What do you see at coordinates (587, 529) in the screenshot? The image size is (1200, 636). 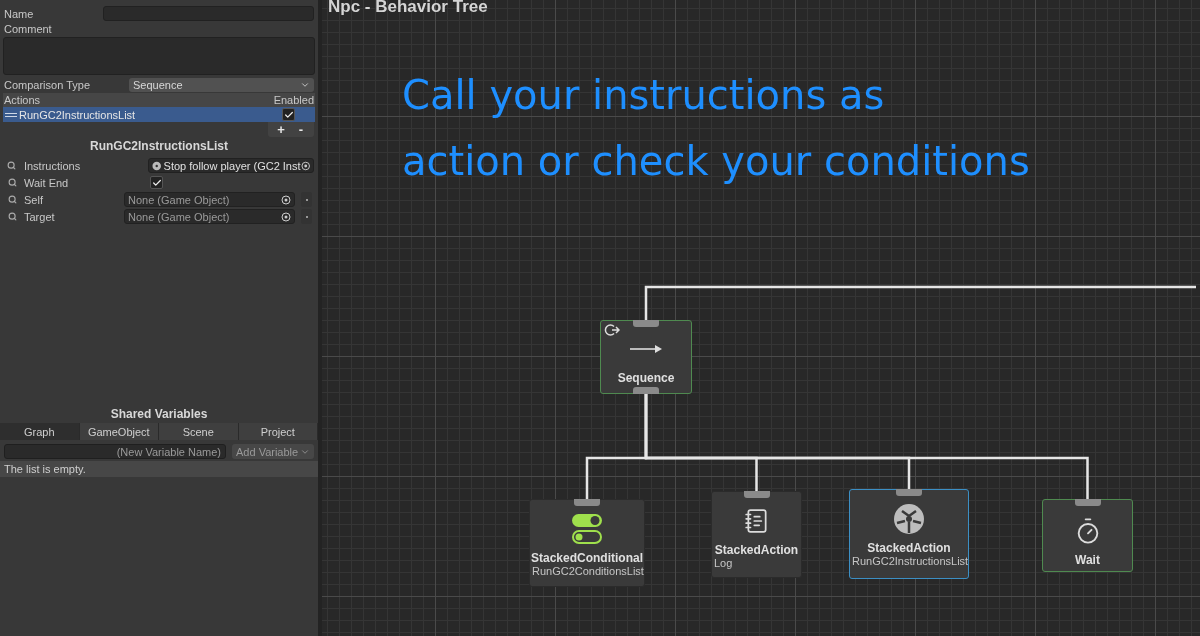 I see `toggle-icon` at bounding box center [587, 529].